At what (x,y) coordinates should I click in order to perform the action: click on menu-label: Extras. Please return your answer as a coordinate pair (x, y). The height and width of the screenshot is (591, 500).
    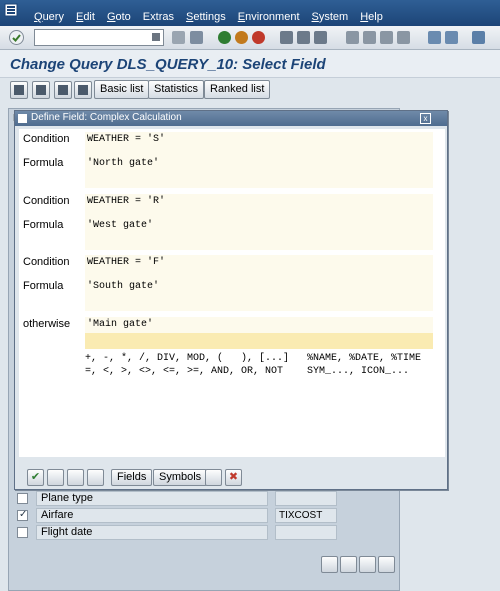
    Looking at the image, I should click on (158, 17).